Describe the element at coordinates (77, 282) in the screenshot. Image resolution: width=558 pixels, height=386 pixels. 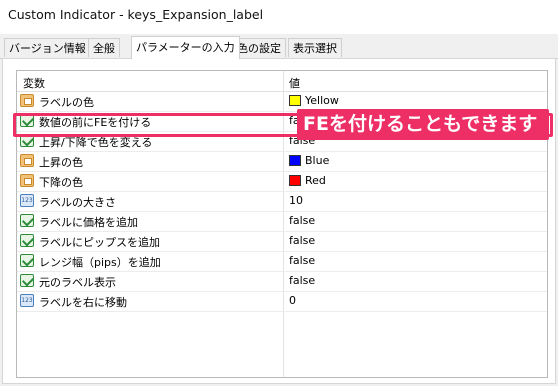
I see `param-name: 元のラベル表示` at that location.